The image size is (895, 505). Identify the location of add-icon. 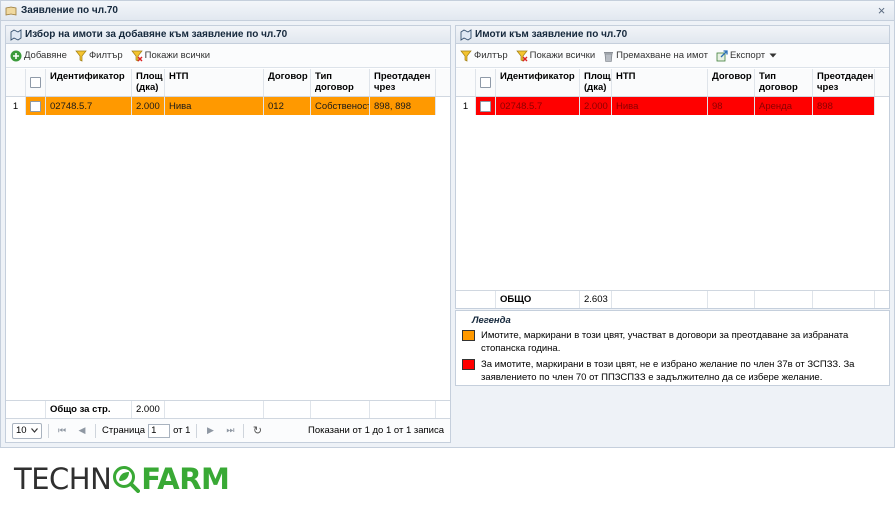
(16, 55).